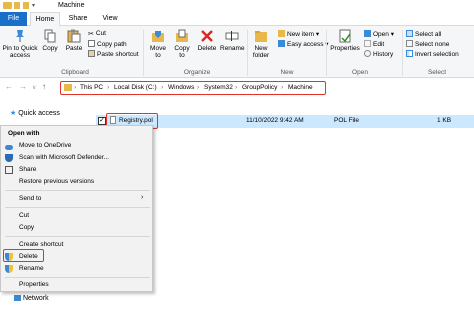 The image size is (474, 315). What do you see at coordinates (75, 72) in the screenshot?
I see `clipboard-group-label: Clipboard` at bounding box center [75, 72].